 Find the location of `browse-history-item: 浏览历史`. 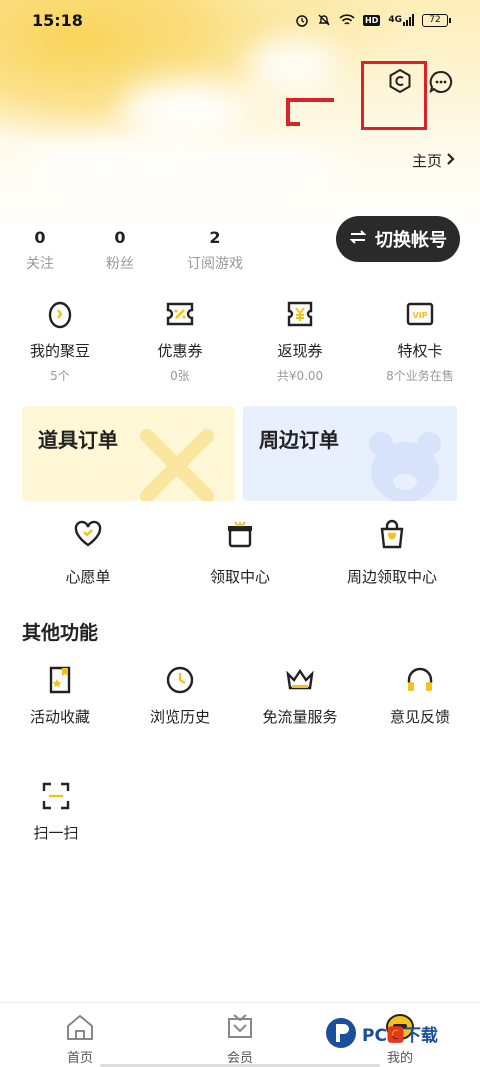

browse-history-item: 浏览历史 is located at coordinates (180, 695).